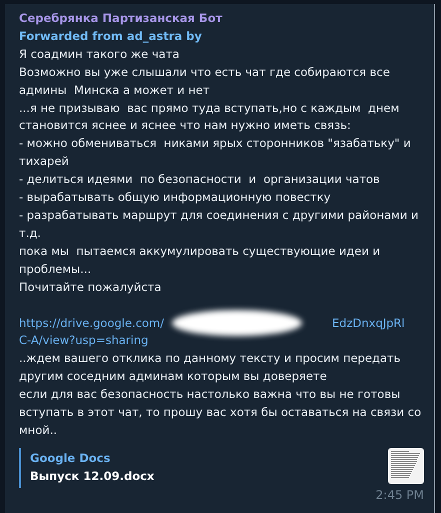 The width and height of the screenshot is (441, 513). What do you see at coordinates (221, 19) in the screenshot?
I see `sender-name: Серебрянка Партизанская Бот` at bounding box center [221, 19].